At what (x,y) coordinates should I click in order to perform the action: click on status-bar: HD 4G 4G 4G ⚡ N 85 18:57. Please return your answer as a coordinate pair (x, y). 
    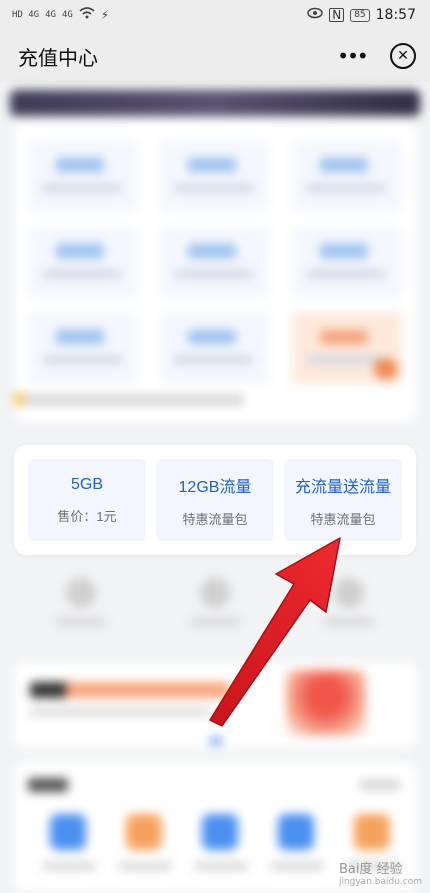
    Looking at the image, I should click on (215, 15).